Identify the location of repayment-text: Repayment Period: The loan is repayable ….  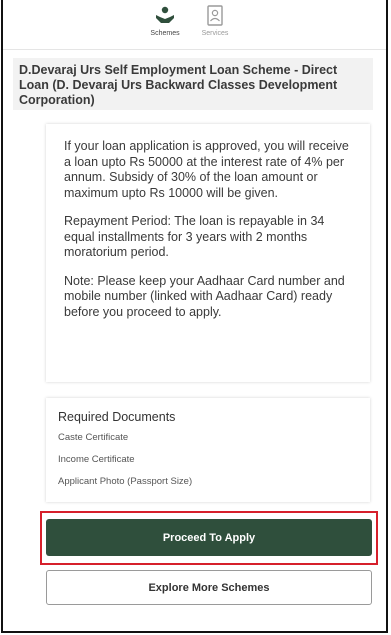
(194, 236).